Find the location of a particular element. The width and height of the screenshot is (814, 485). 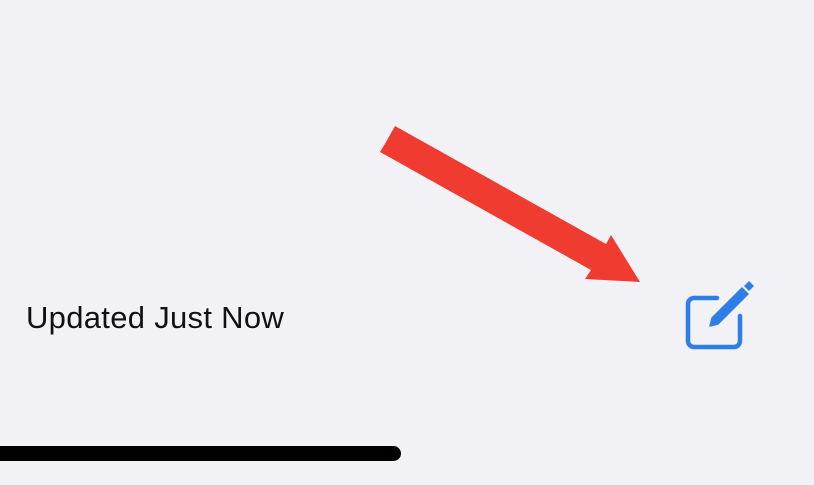

annotation-arrow is located at coordinates (510, 204).